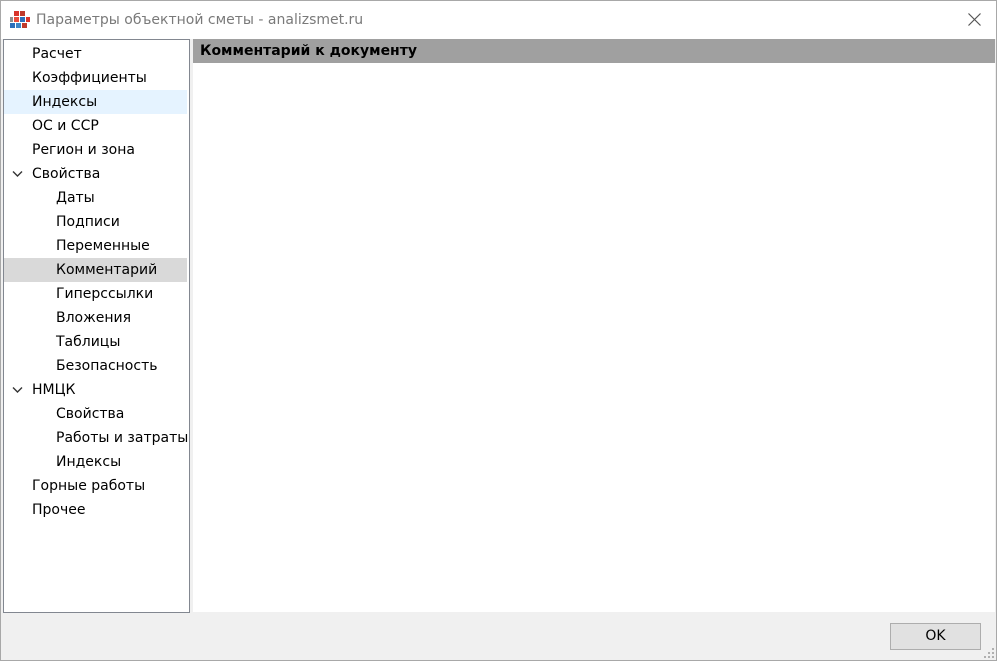 The width and height of the screenshot is (997, 661). What do you see at coordinates (95, 54) in the screenshot?
I see `tree-item: Расчет` at bounding box center [95, 54].